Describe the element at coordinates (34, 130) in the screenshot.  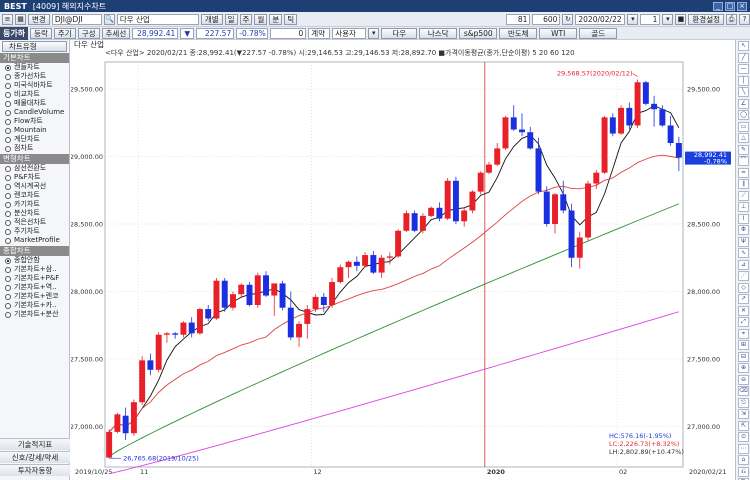
I see `chart-type-option: Mountain` at that location.